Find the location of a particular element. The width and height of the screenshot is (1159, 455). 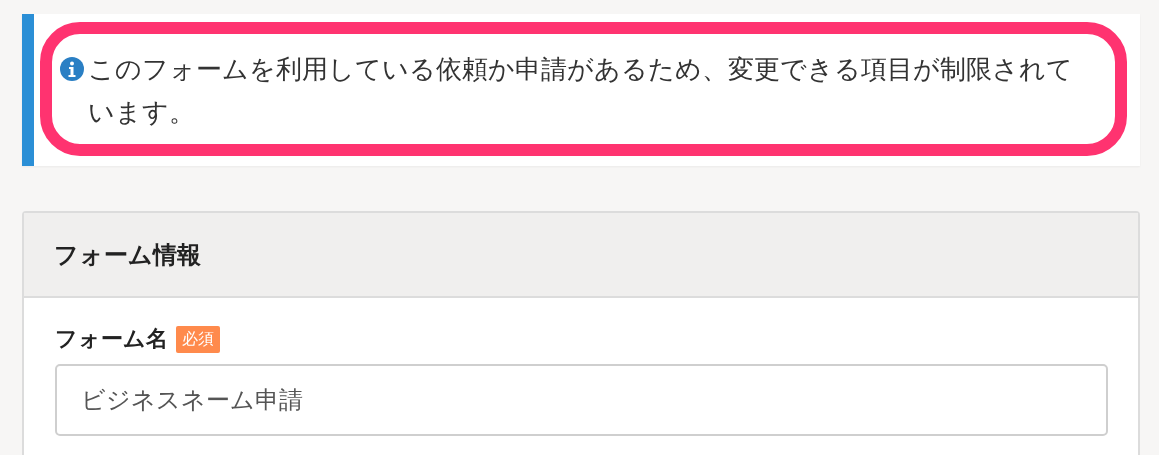

field-label: フォーム名 is located at coordinates (111, 339).